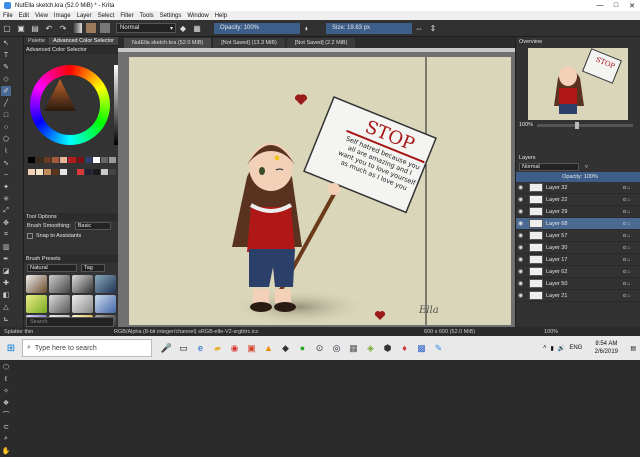  Describe the element at coordinates (197, 16) in the screenshot. I see `menu-window: Window` at that location.